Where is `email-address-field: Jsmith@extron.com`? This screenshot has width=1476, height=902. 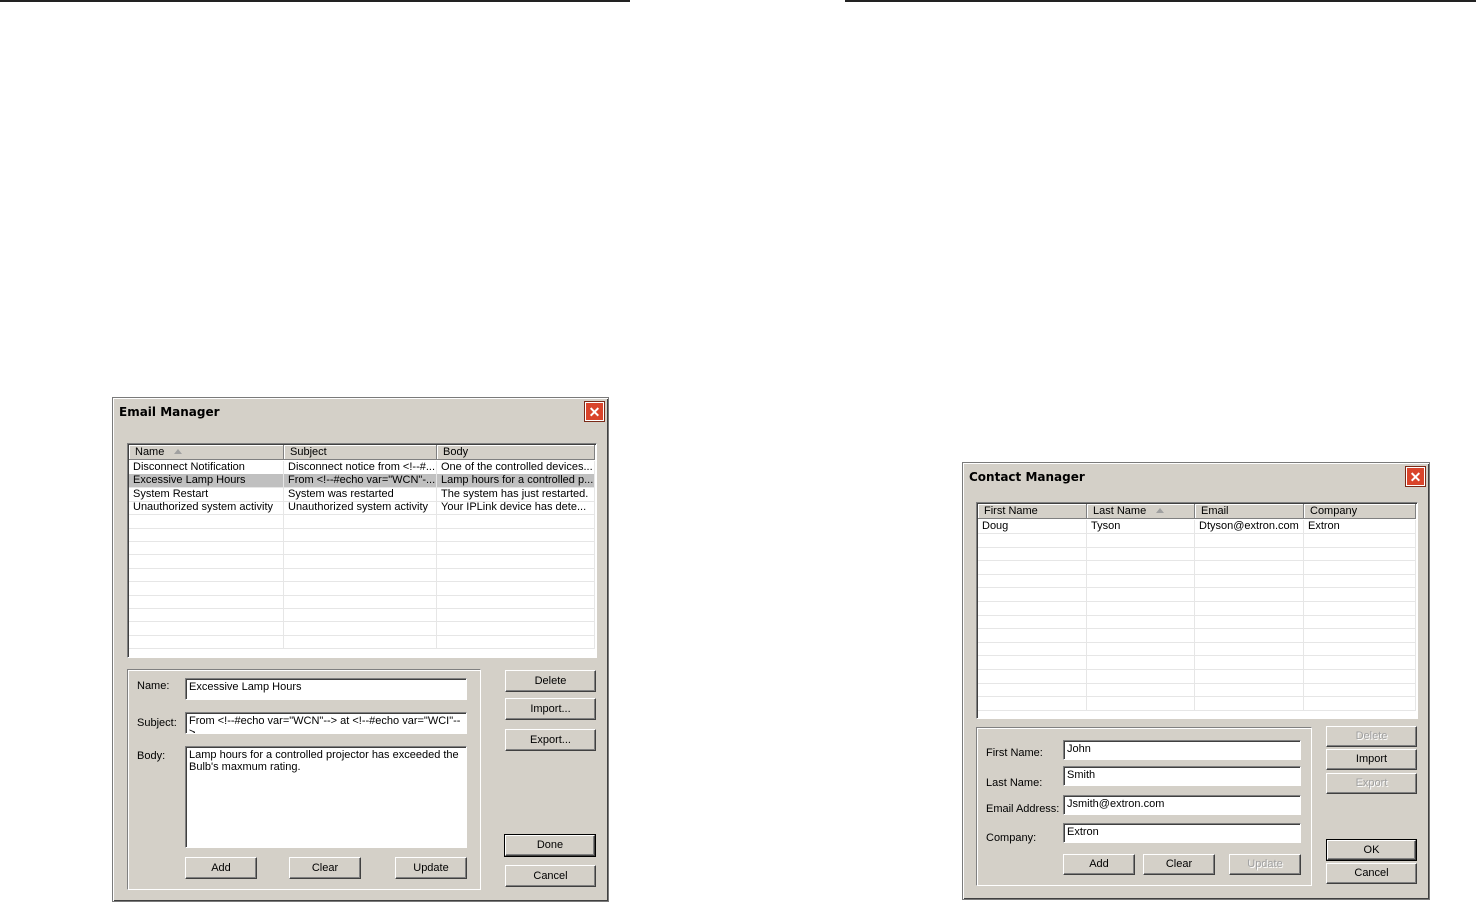
email-address-field: Jsmith@extron.com is located at coordinates (1182, 805).